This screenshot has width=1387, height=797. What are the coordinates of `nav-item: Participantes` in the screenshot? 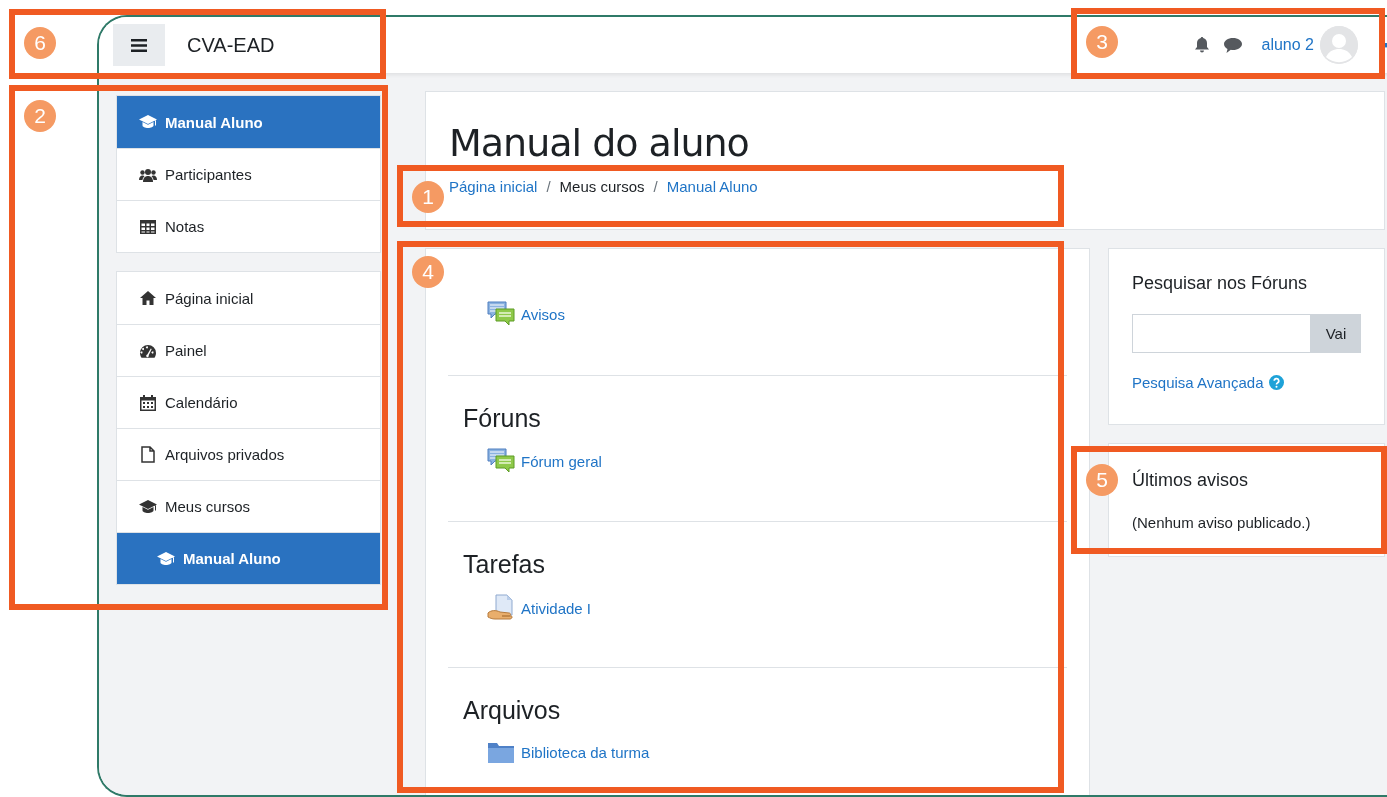 It's located at (248, 174).